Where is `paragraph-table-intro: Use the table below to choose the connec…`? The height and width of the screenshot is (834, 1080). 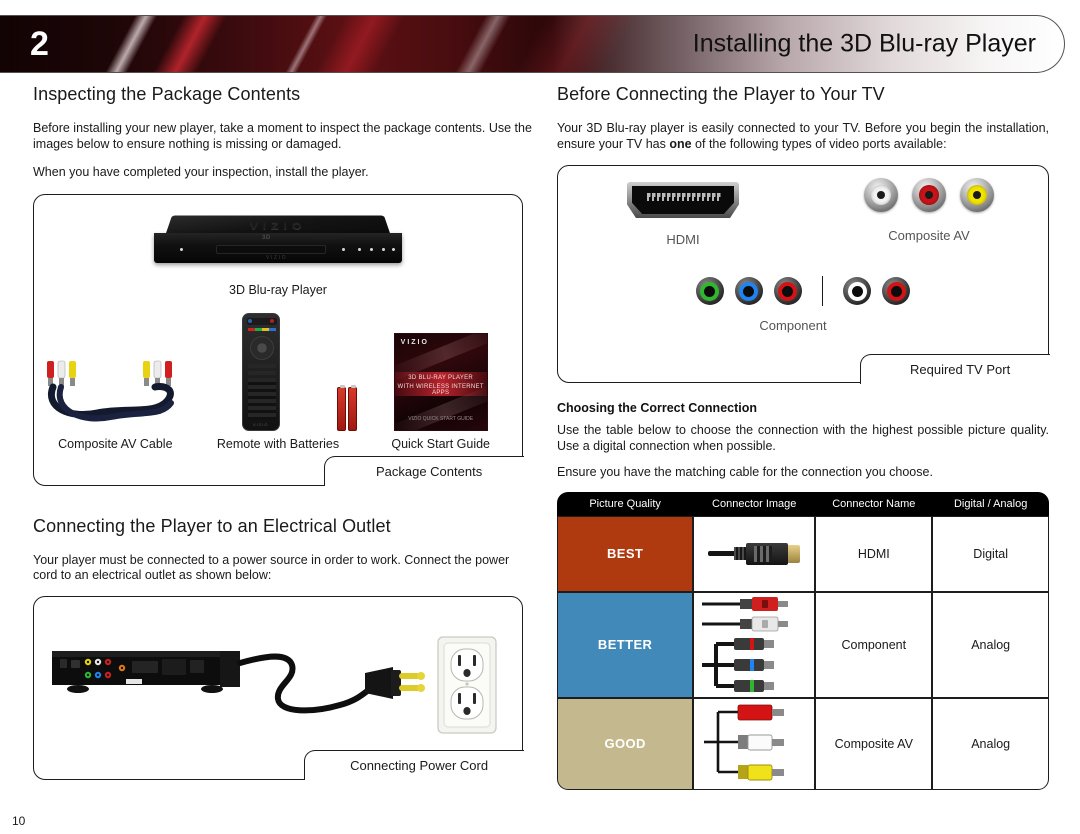
paragraph-table-intro: Use the table below to choose the connec… is located at coordinates (803, 438).